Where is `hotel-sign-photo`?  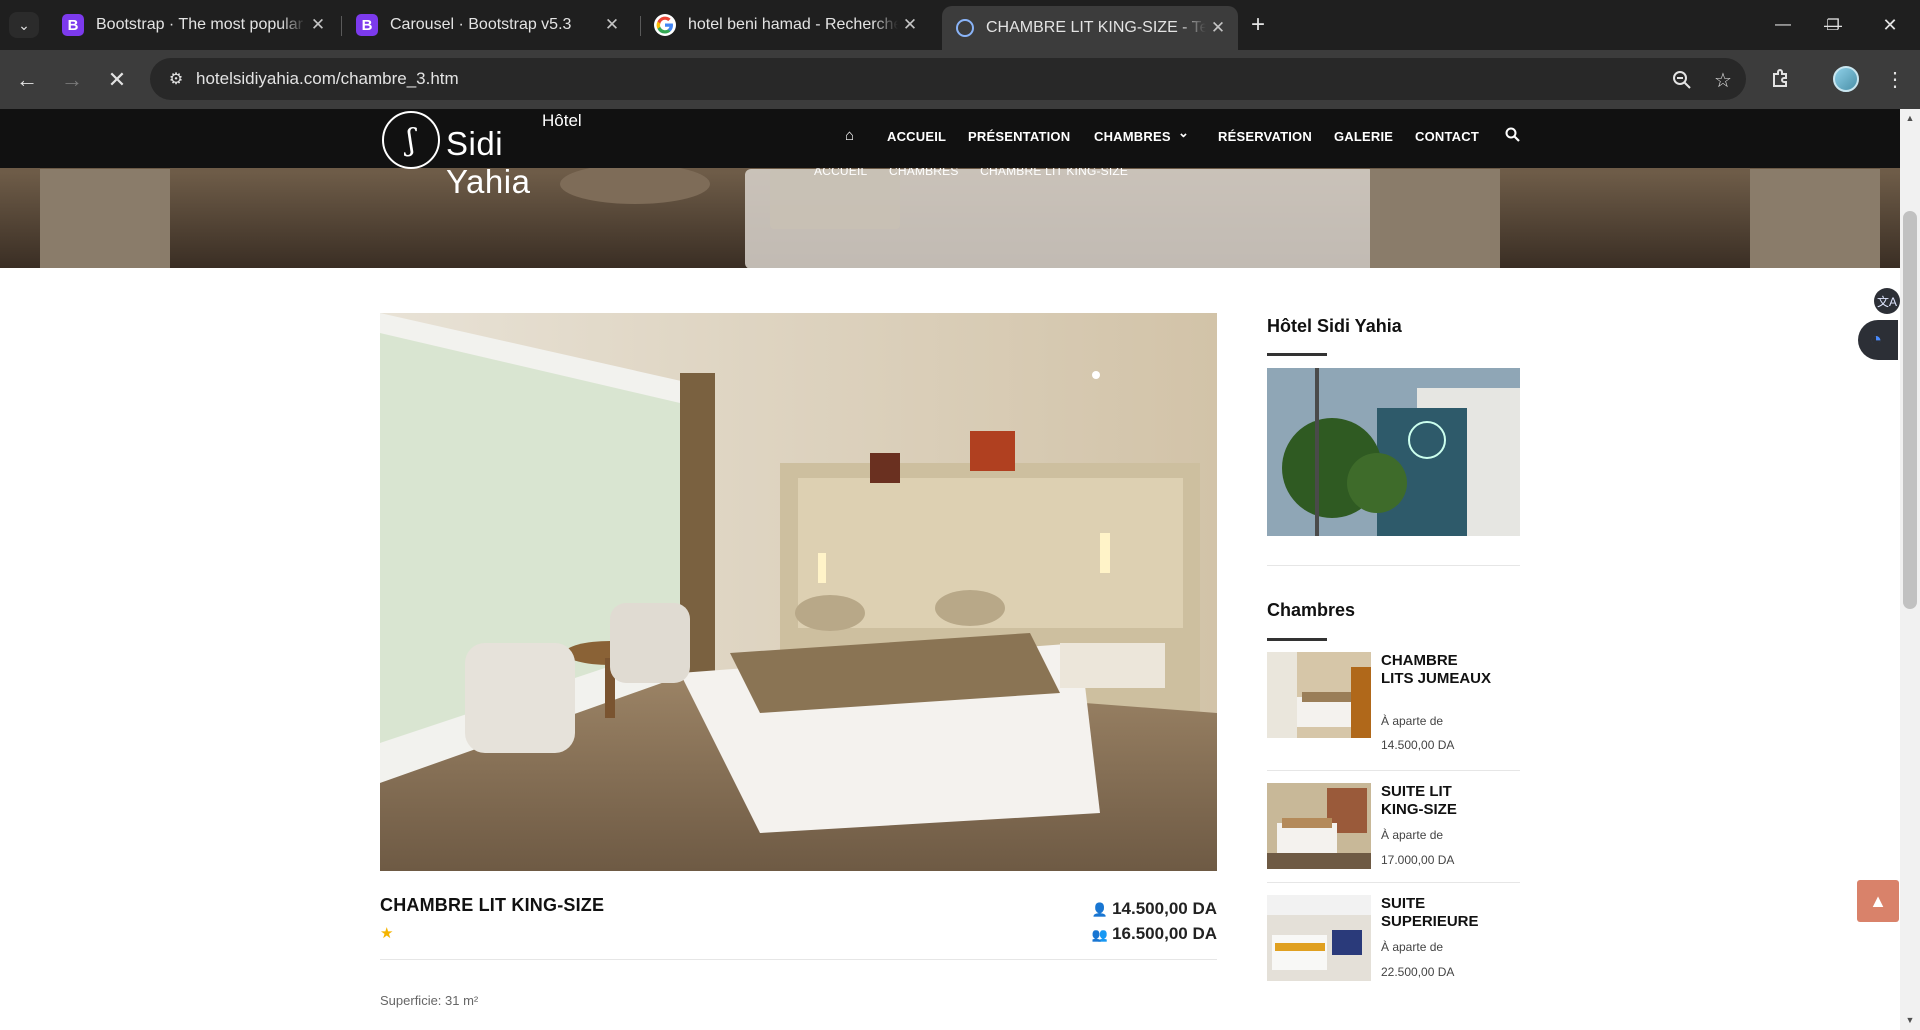
hotel-sign-photo is located at coordinates (1393, 452).